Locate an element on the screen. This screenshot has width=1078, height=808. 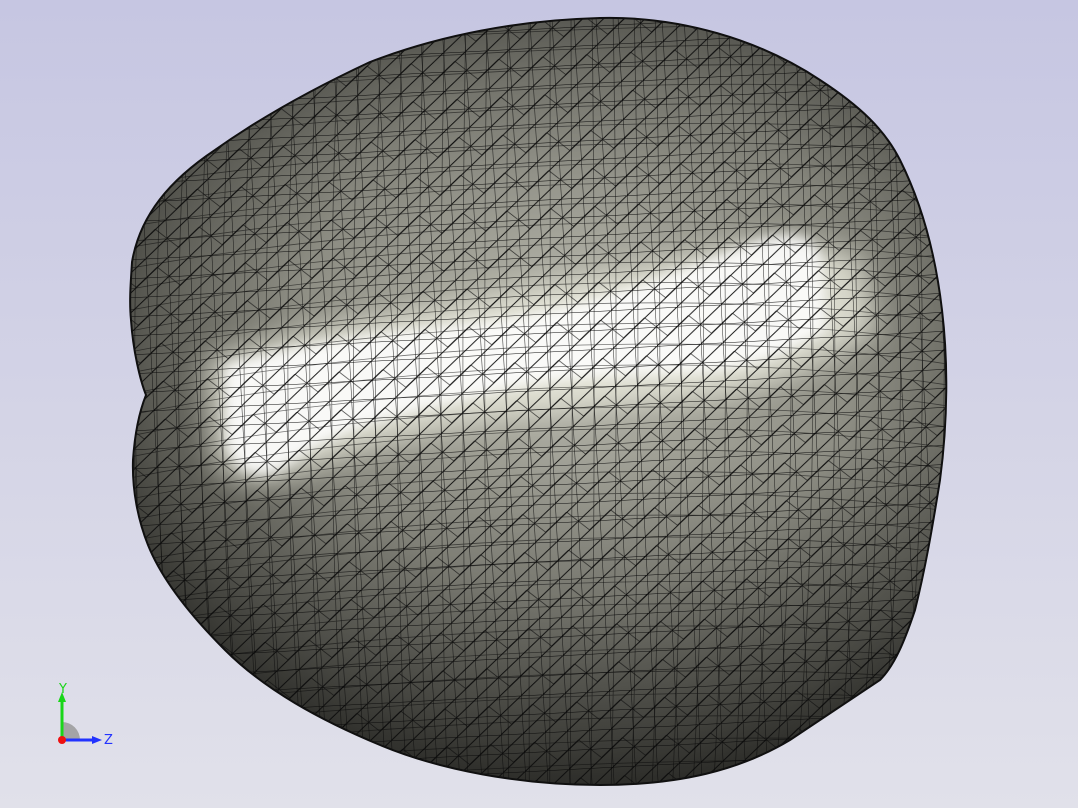
y-axis-label: Y is located at coordinates (62, 689).